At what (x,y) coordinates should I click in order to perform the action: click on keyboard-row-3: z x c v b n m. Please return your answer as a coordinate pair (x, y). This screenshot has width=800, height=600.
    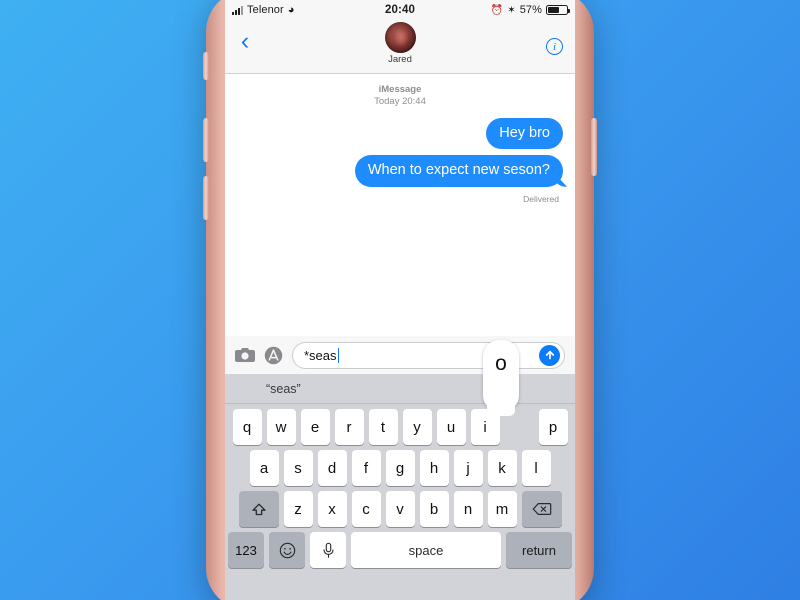
    Looking at the image, I should click on (400, 506).